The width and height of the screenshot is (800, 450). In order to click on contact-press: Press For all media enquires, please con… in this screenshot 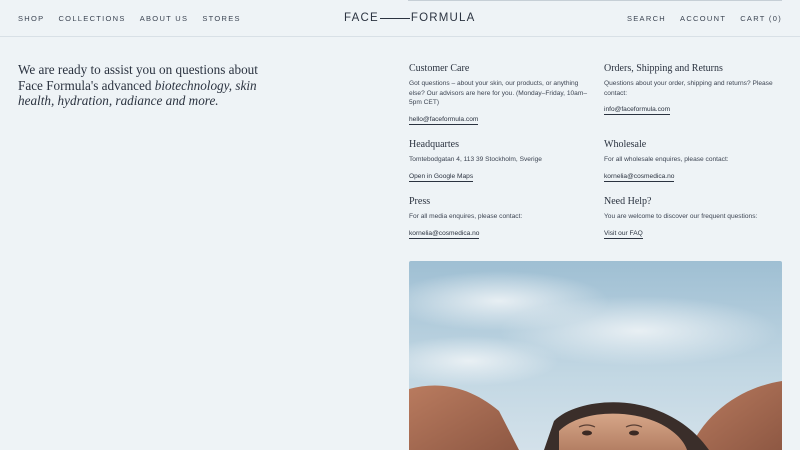, I will do `click(499, 218)`.